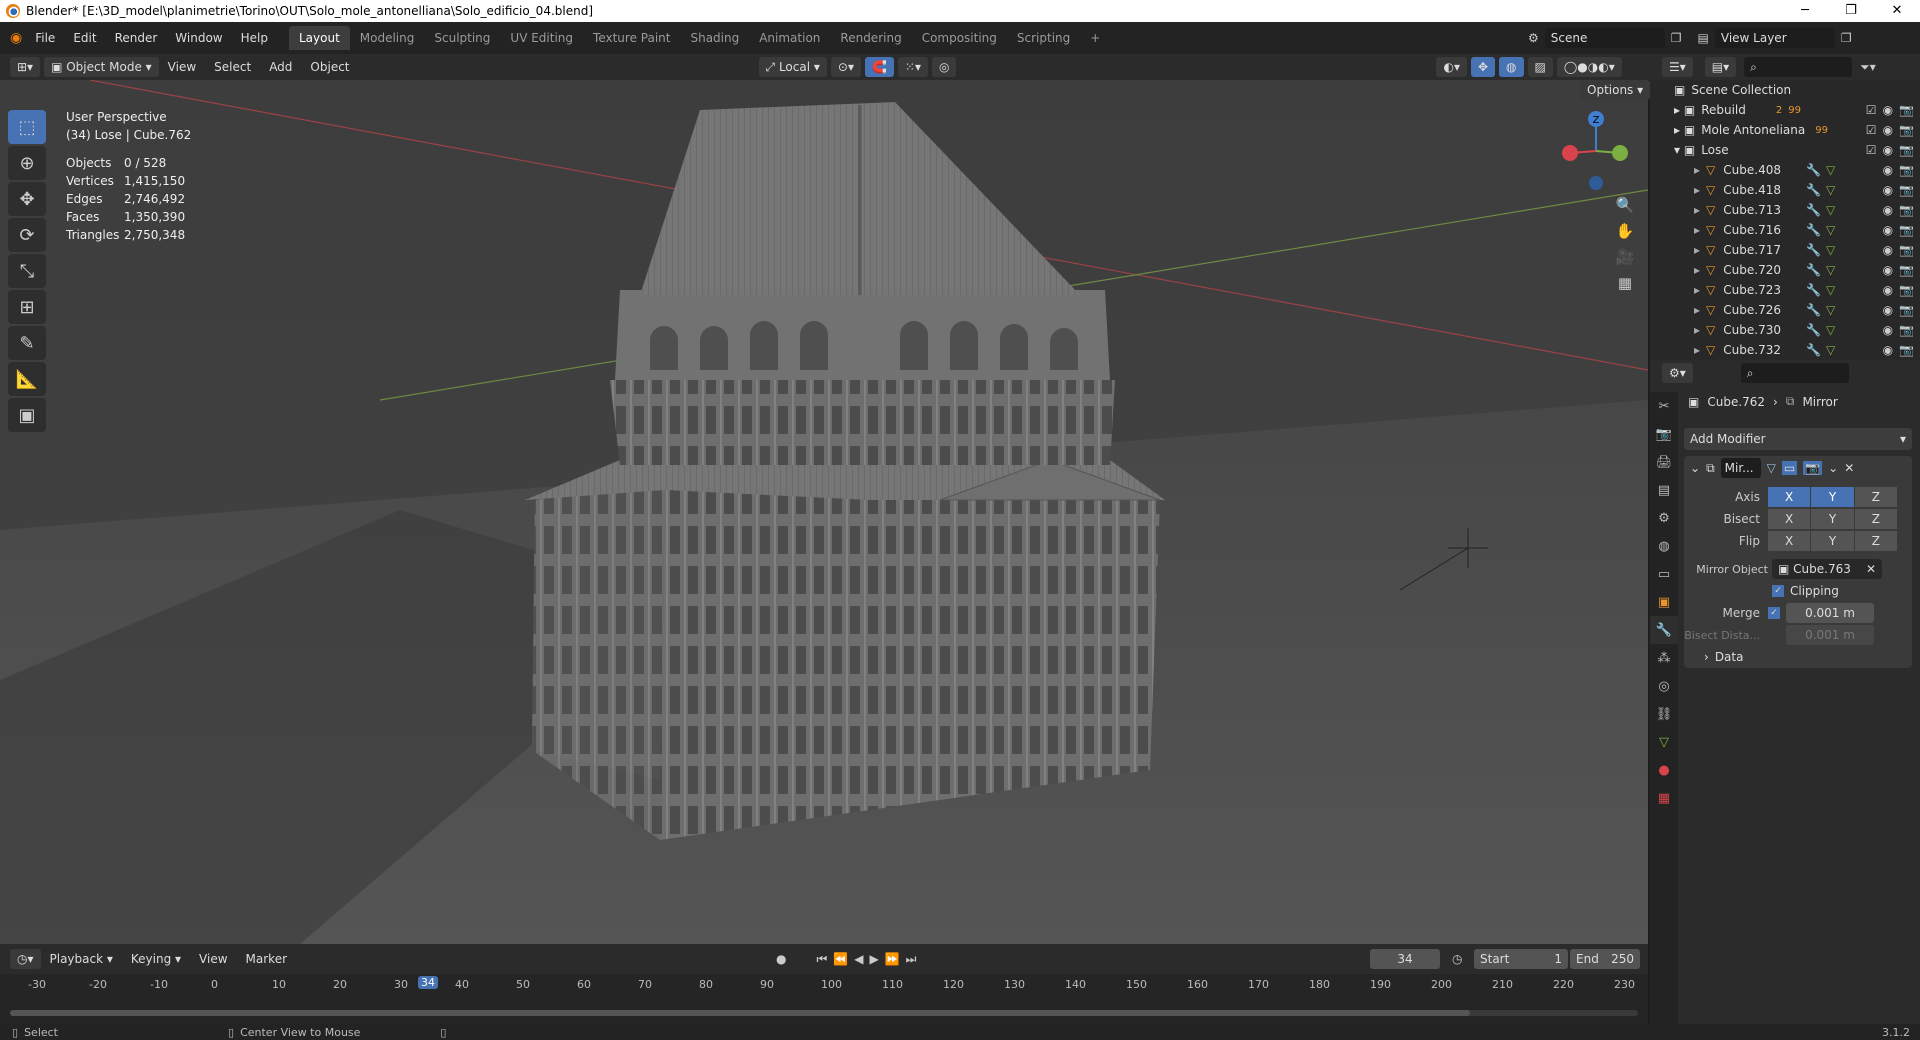 The height and width of the screenshot is (1040, 1920). I want to click on start-frame-field: Start 1, so click(1521, 959).